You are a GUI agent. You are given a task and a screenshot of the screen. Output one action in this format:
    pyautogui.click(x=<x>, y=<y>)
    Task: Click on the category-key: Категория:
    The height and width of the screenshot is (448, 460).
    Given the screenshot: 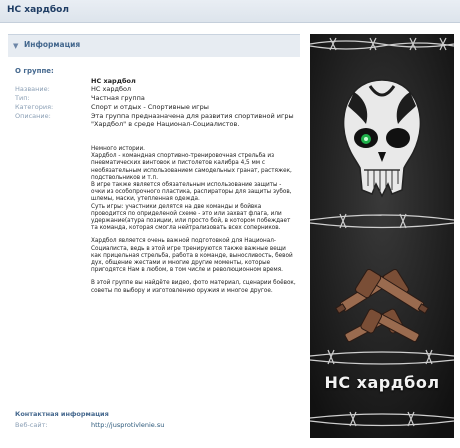 What is the action you would take?
    pyautogui.click(x=34, y=107)
    